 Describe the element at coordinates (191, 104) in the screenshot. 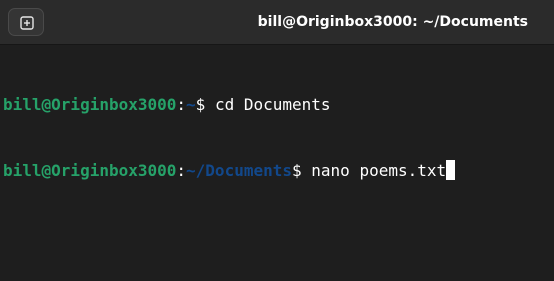

I see `prompt-path: ~` at that location.